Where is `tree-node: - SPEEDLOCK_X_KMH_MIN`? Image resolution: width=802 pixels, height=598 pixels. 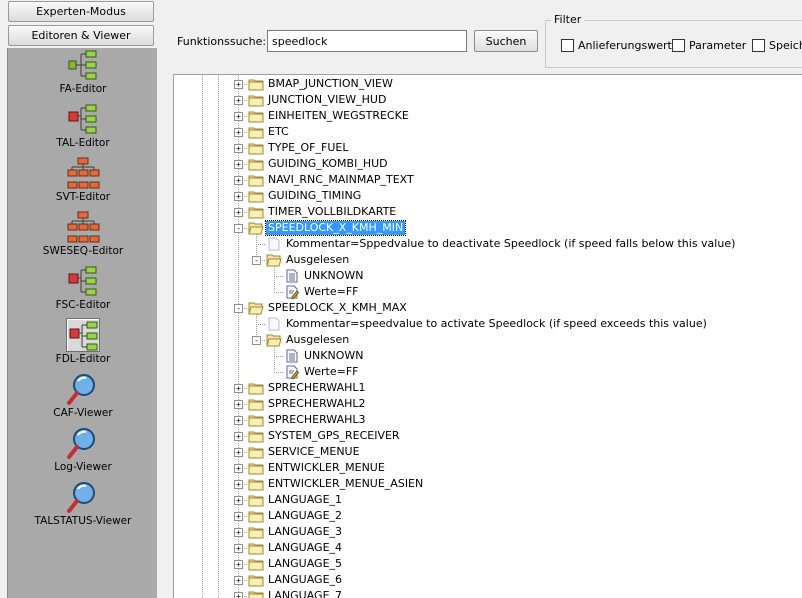 tree-node: - SPEEDLOCK_X_KMH_MIN is located at coordinates (484, 228).